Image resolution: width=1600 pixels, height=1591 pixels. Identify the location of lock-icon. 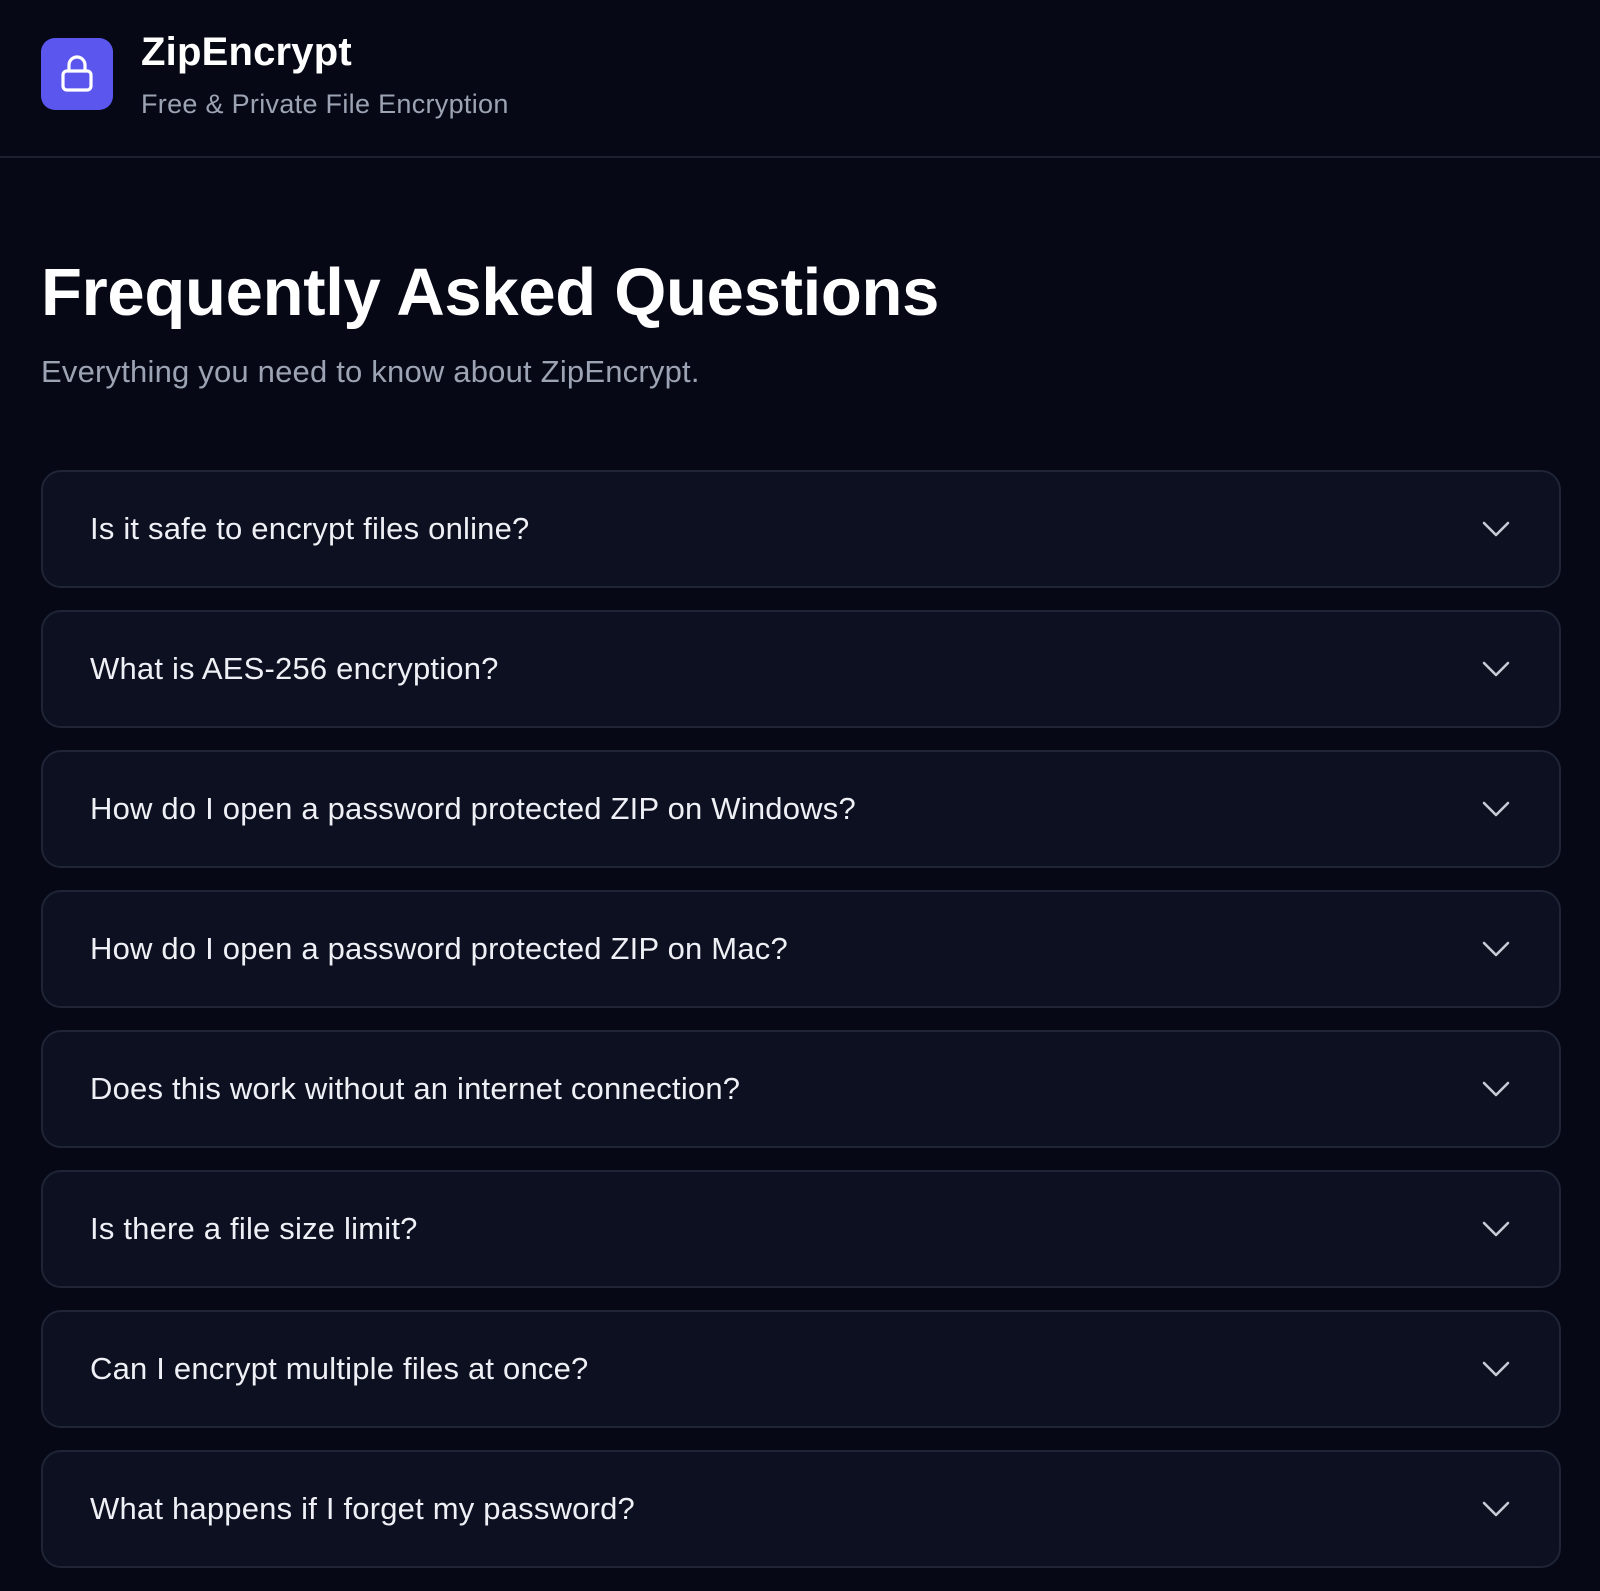
(77, 73).